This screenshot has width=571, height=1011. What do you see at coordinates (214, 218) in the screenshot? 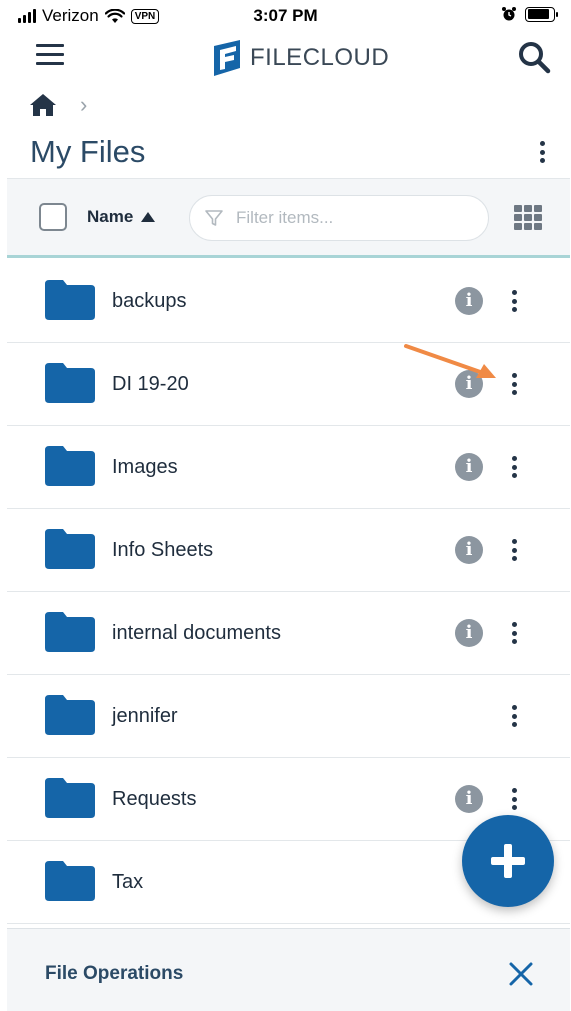
I see `filter-icon` at bounding box center [214, 218].